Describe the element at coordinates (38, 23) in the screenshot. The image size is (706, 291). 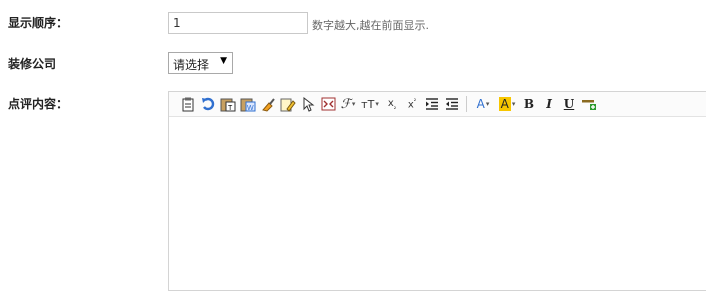
I see `order-label: 显示顺序：` at that location.